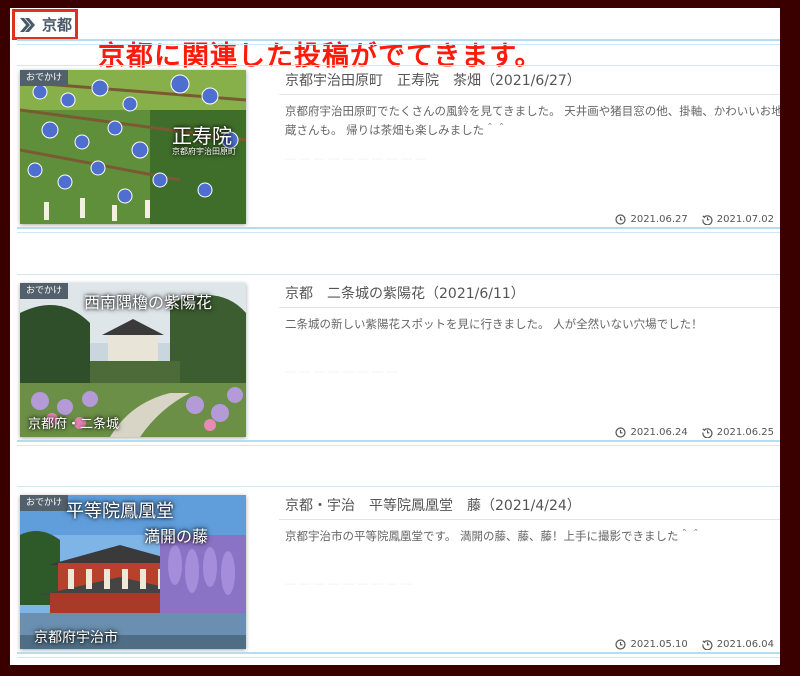 Image resolution: width=800 pixels, height=676 pixels. Describe the element at coordinates (659, 432) in the screenshot. I see `published-date: 2021.06.24` at that location.